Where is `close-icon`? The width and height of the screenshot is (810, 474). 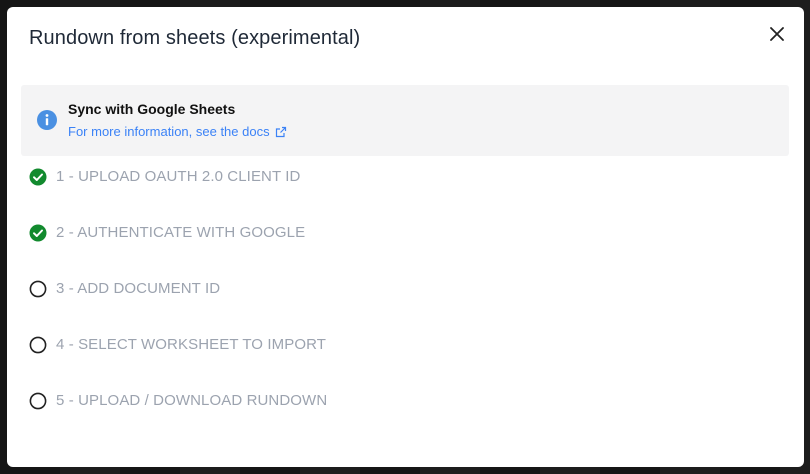 close-icon is located at coordinates (777, 34).